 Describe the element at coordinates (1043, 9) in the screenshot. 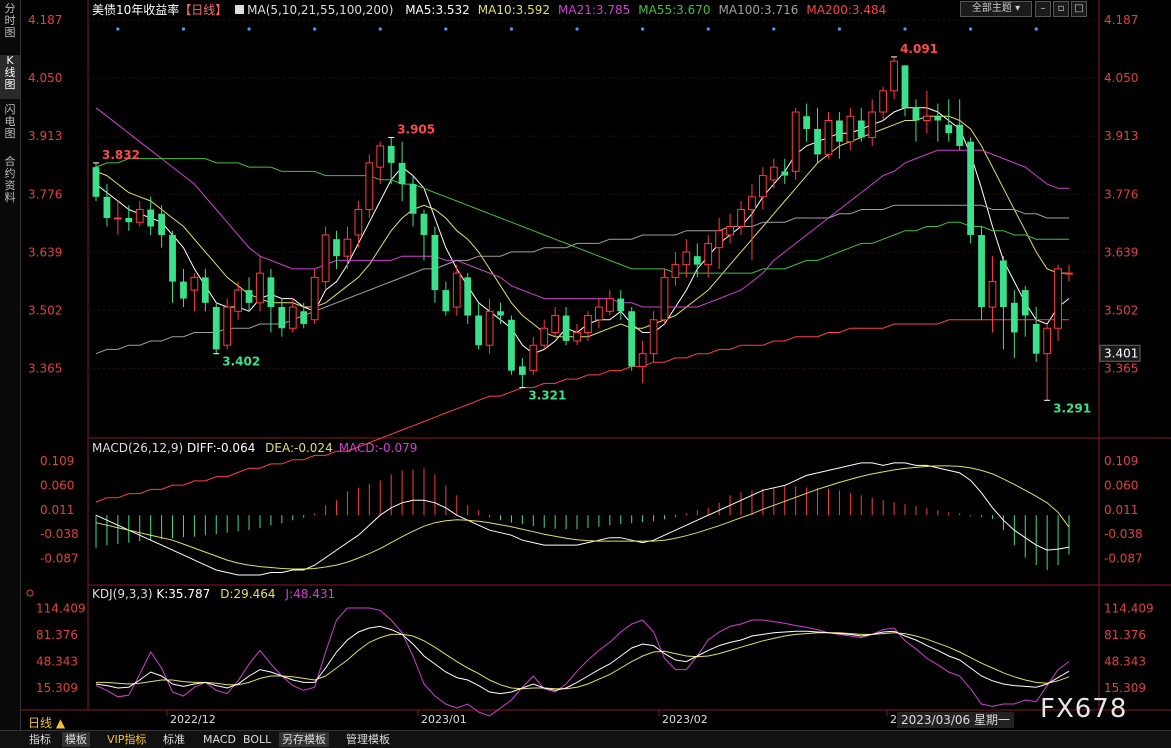

I see `minimize-icon: –` at that location.